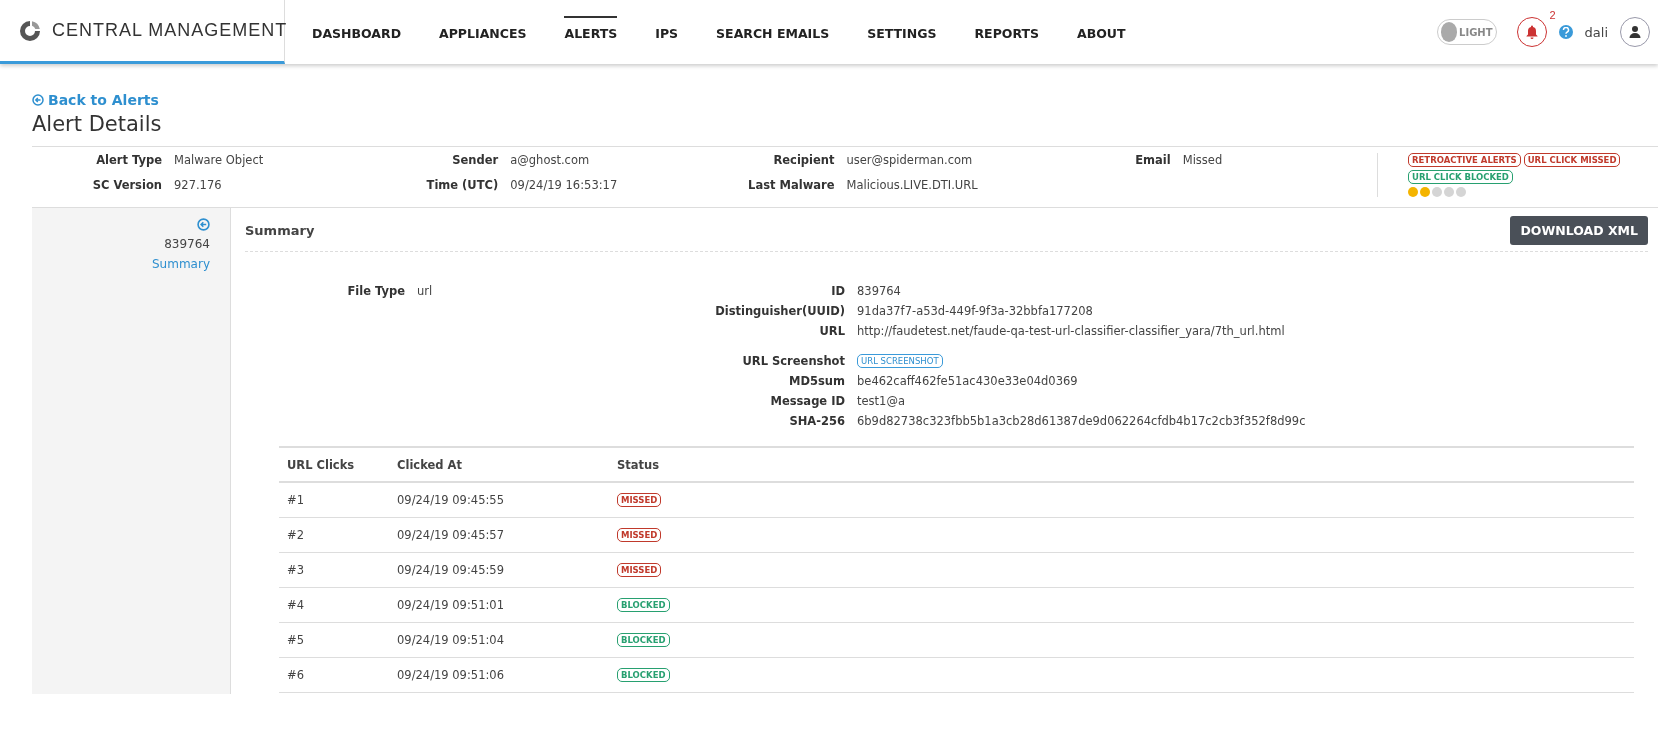 The width and height of the screenshot is (1658, 742). What do you see at coordinates (791, 186) in the screenshot?
I see `info-label: Last Malware` at bounding box center [791, 186].